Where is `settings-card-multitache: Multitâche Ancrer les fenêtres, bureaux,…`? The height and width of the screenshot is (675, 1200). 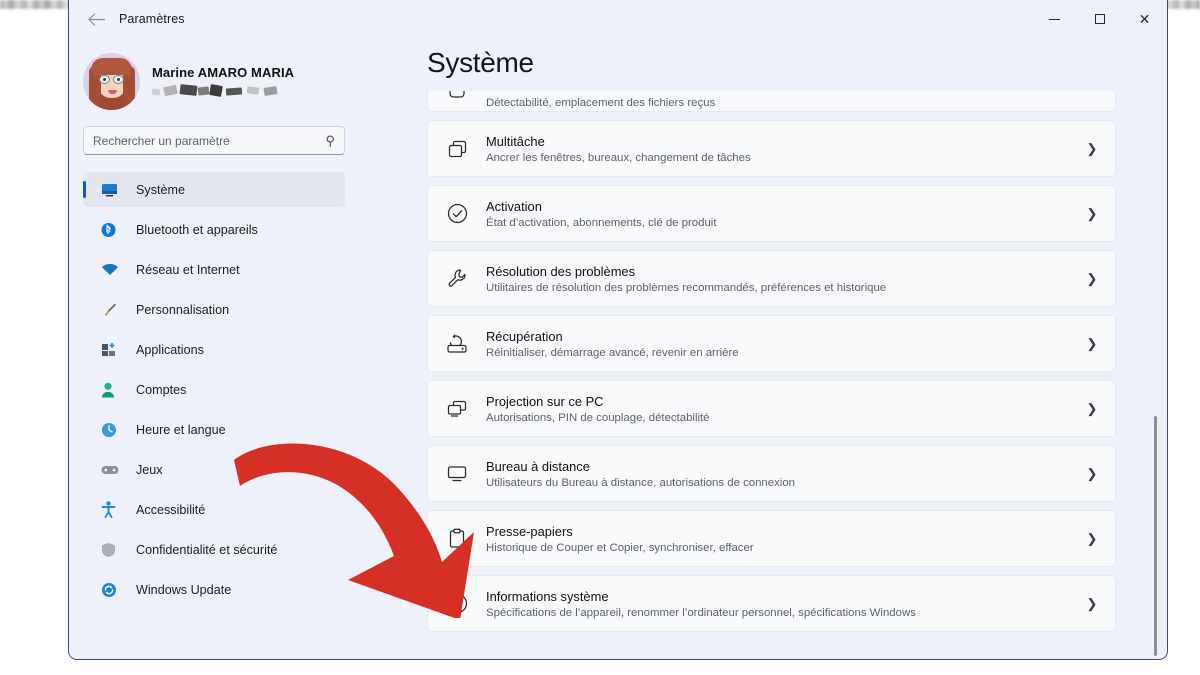
settings-card-multitache: Multitâche Ancrer les fenêtres, bureaux,… is located at coordinates (771, 148).